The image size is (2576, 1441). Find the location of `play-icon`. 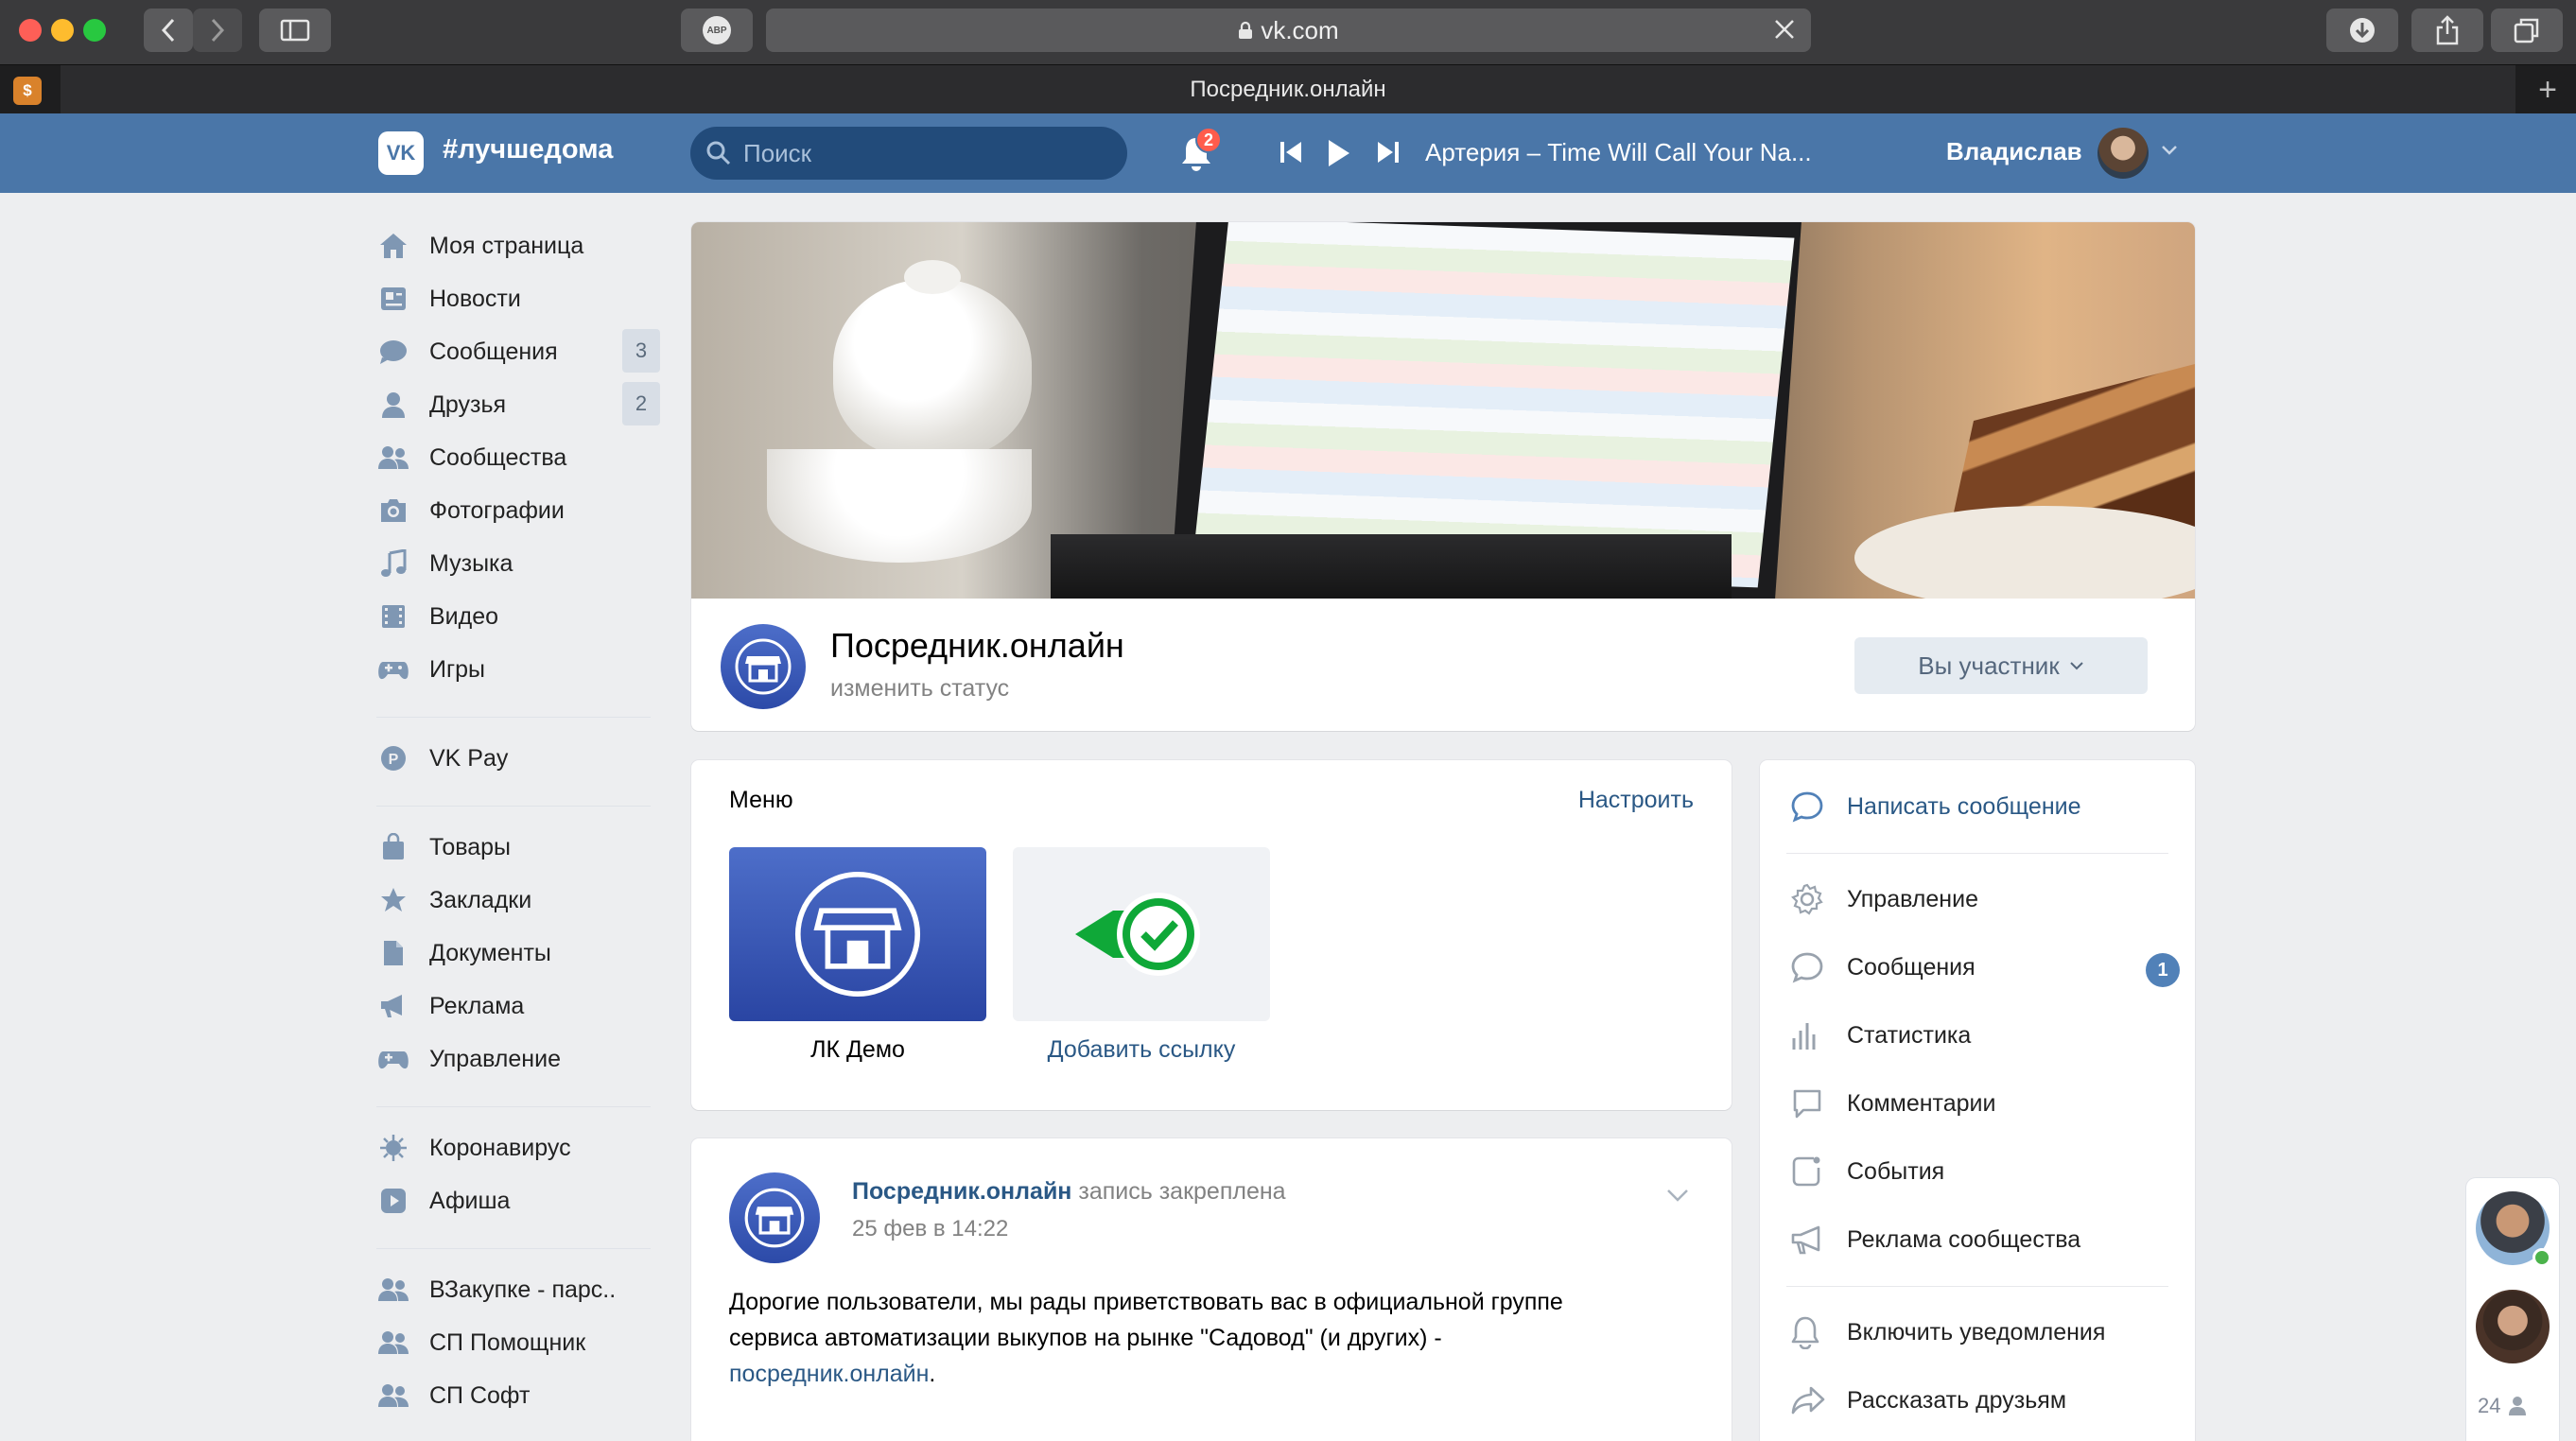

play-icon is located at coordinates (1338, 153).